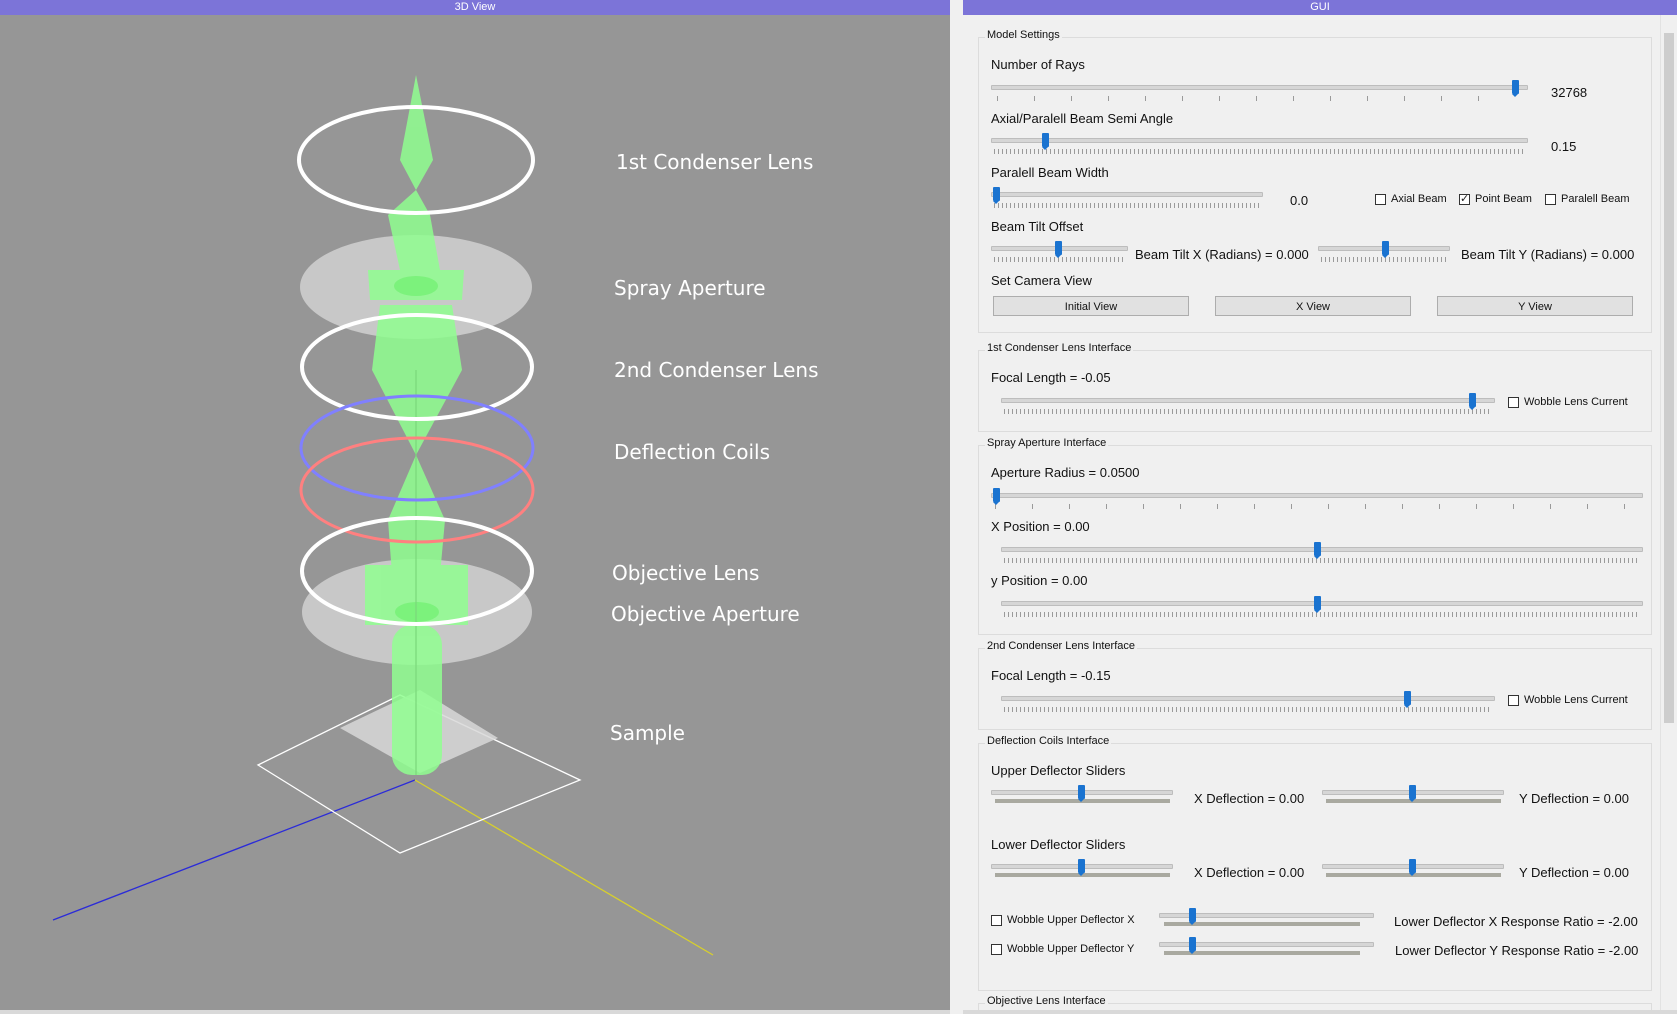  I want to click on checkbox-label: Axial Beam, so click(1419, 199).